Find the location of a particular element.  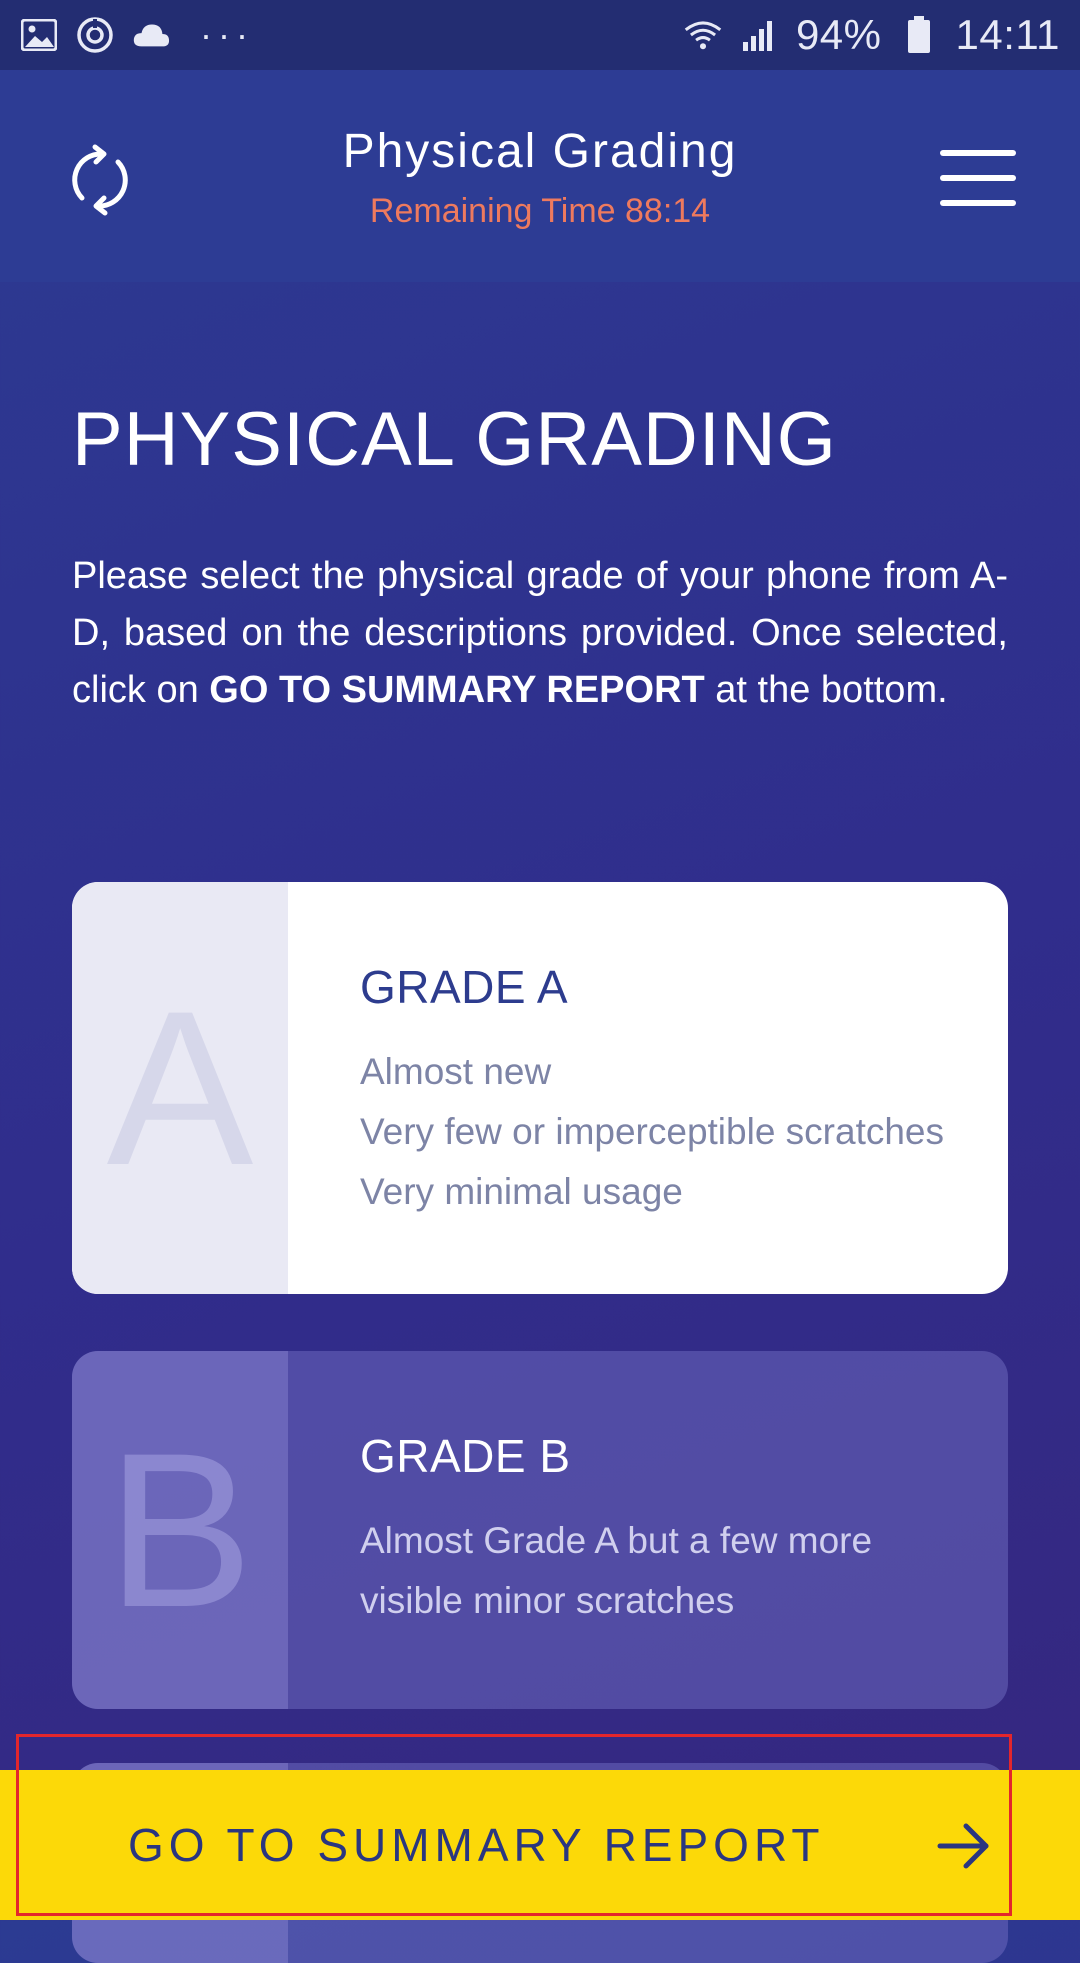

app-header: Physical Grading Remaining Time 88:14 is located at coordinates (540, 176).